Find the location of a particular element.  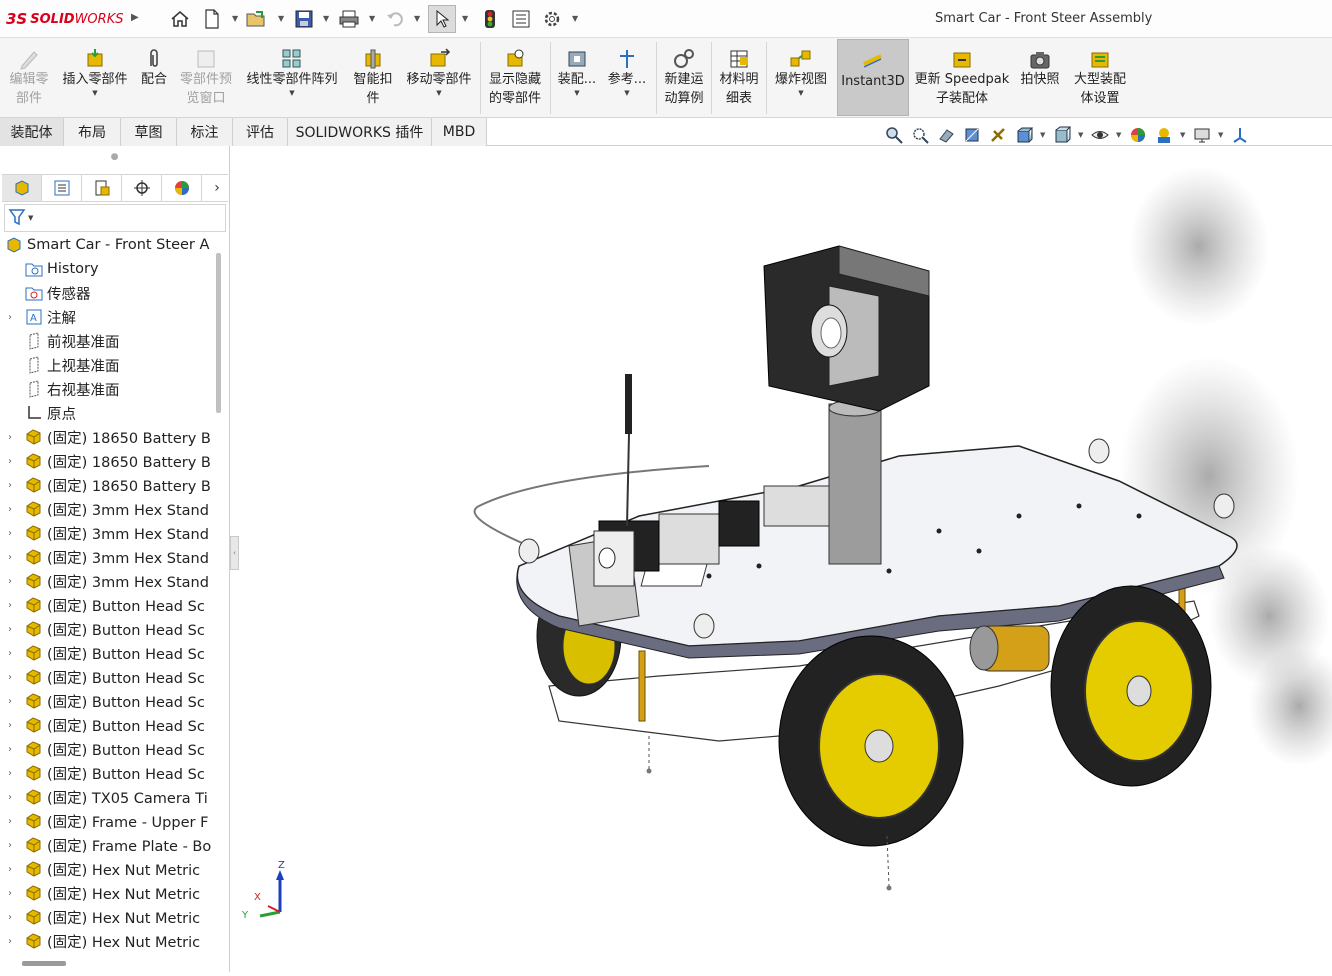

move-component-button: 移动零部件 ▼ is located at coordinates (439, 78).